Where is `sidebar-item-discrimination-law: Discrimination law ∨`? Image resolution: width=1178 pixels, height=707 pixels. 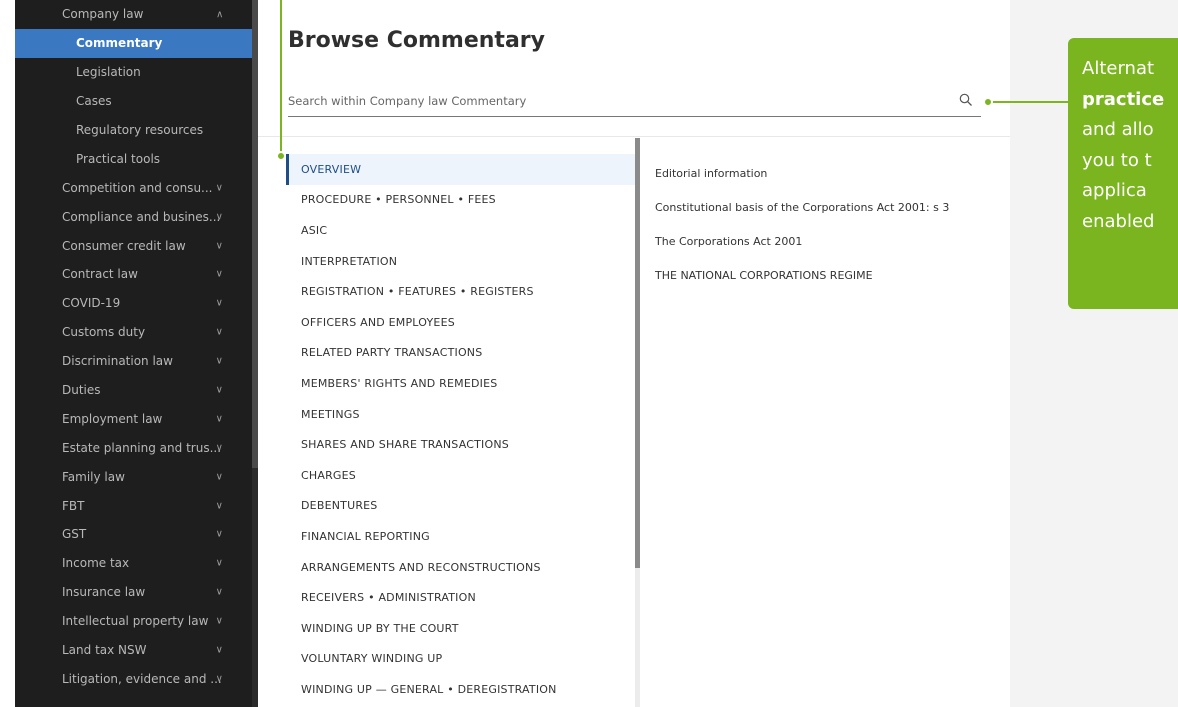 sidebar-item-discrimination-law: Discrimination law ∨ is located at coordinates (133, 361).